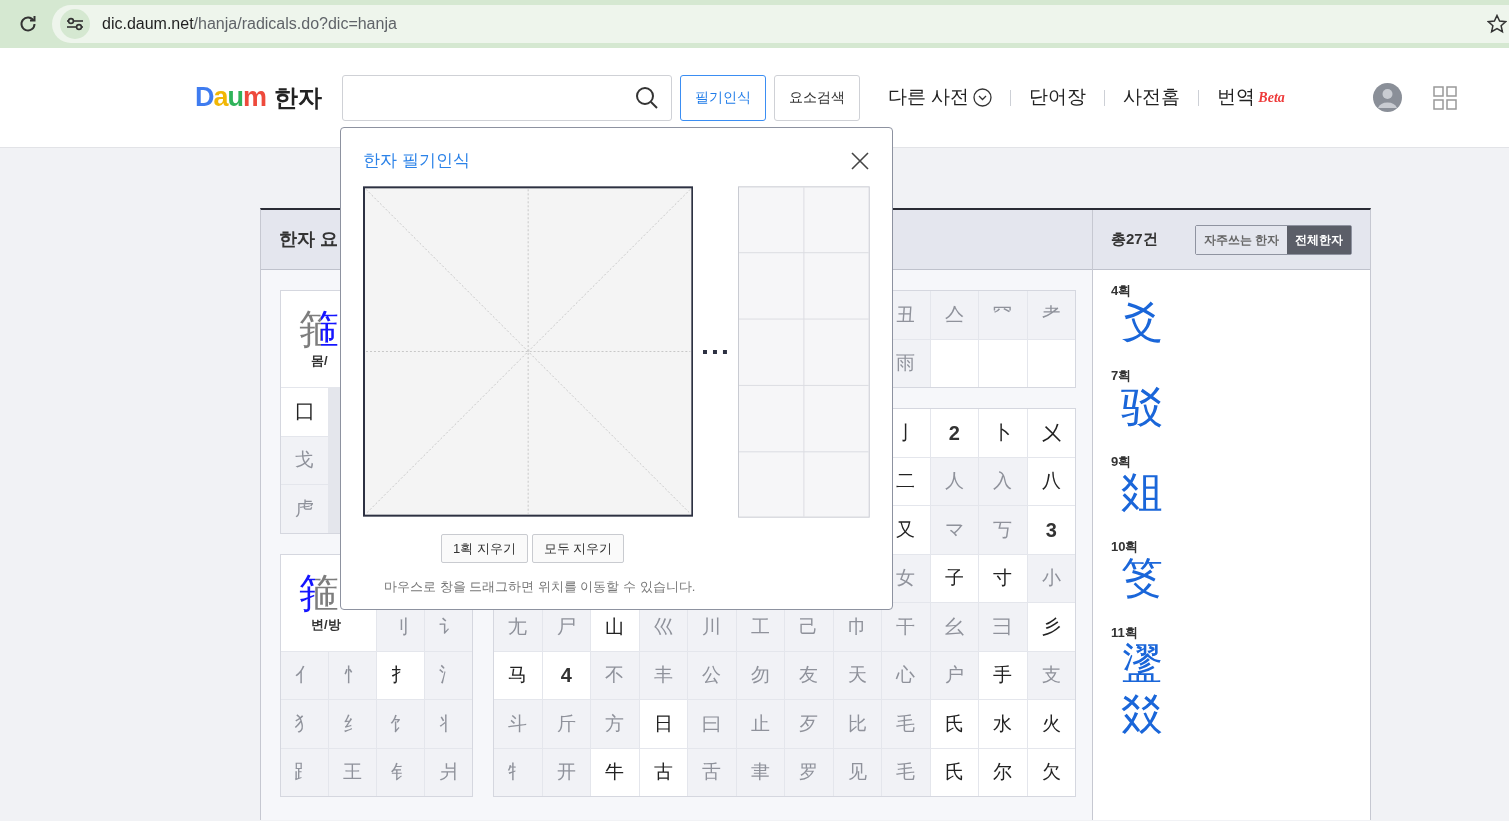  I want to click on radical-cell: 饣, so click(400, 724).